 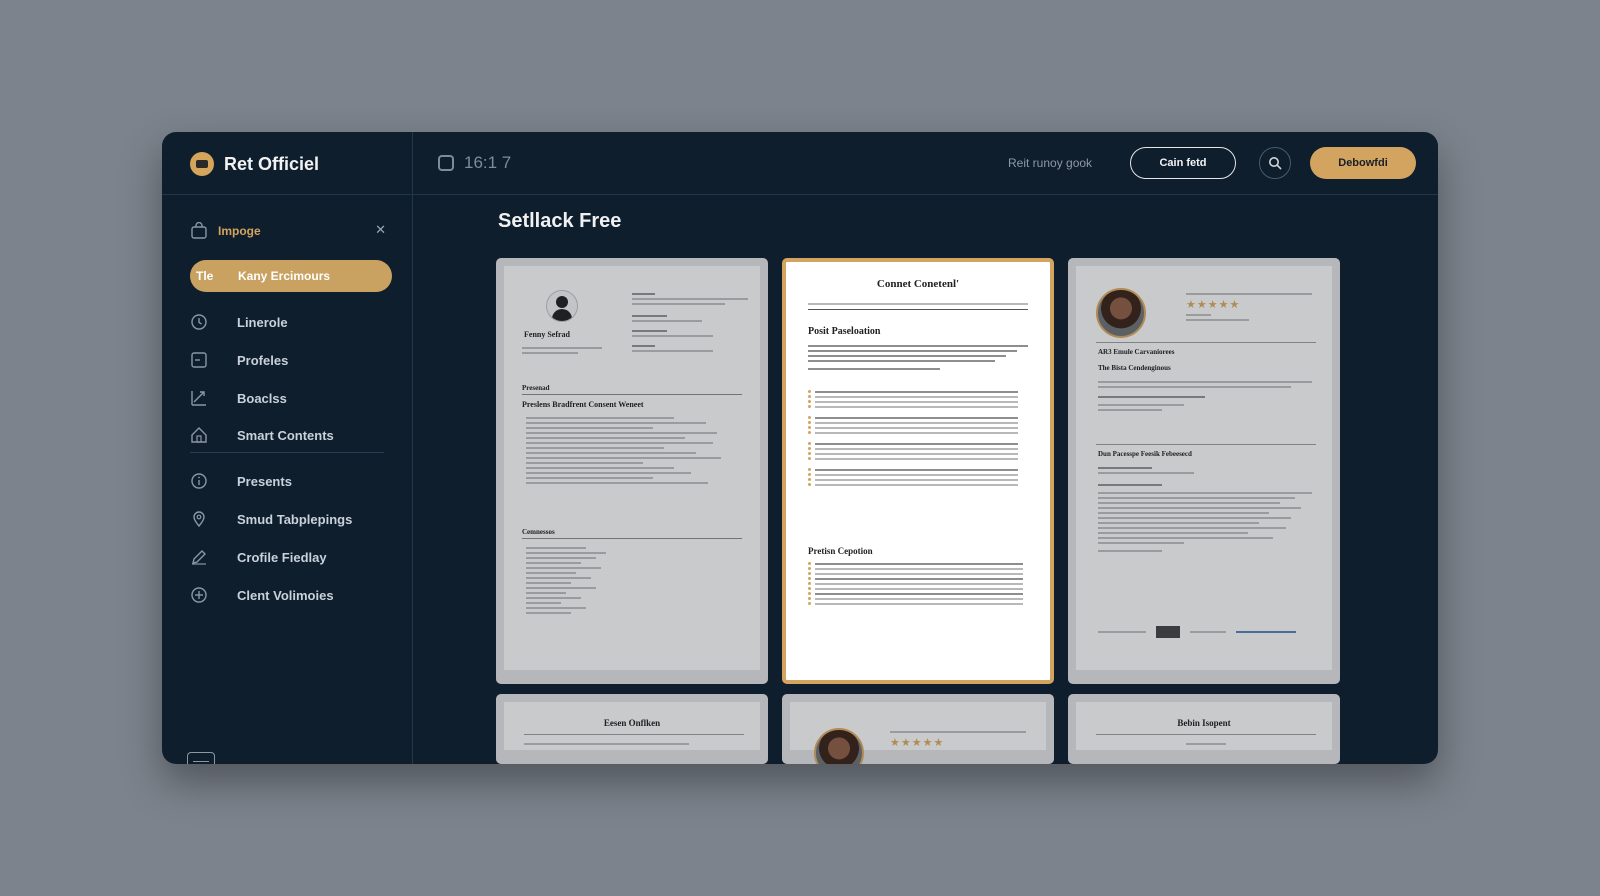 What do you see at coordinates (199, 435) in the screenshot?
I see `home-icon` at bounding box center [199, 435].